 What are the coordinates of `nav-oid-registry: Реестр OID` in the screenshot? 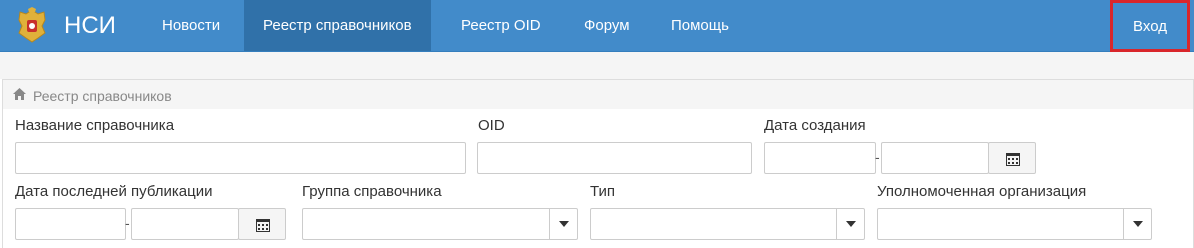 It's located at (501, 25).